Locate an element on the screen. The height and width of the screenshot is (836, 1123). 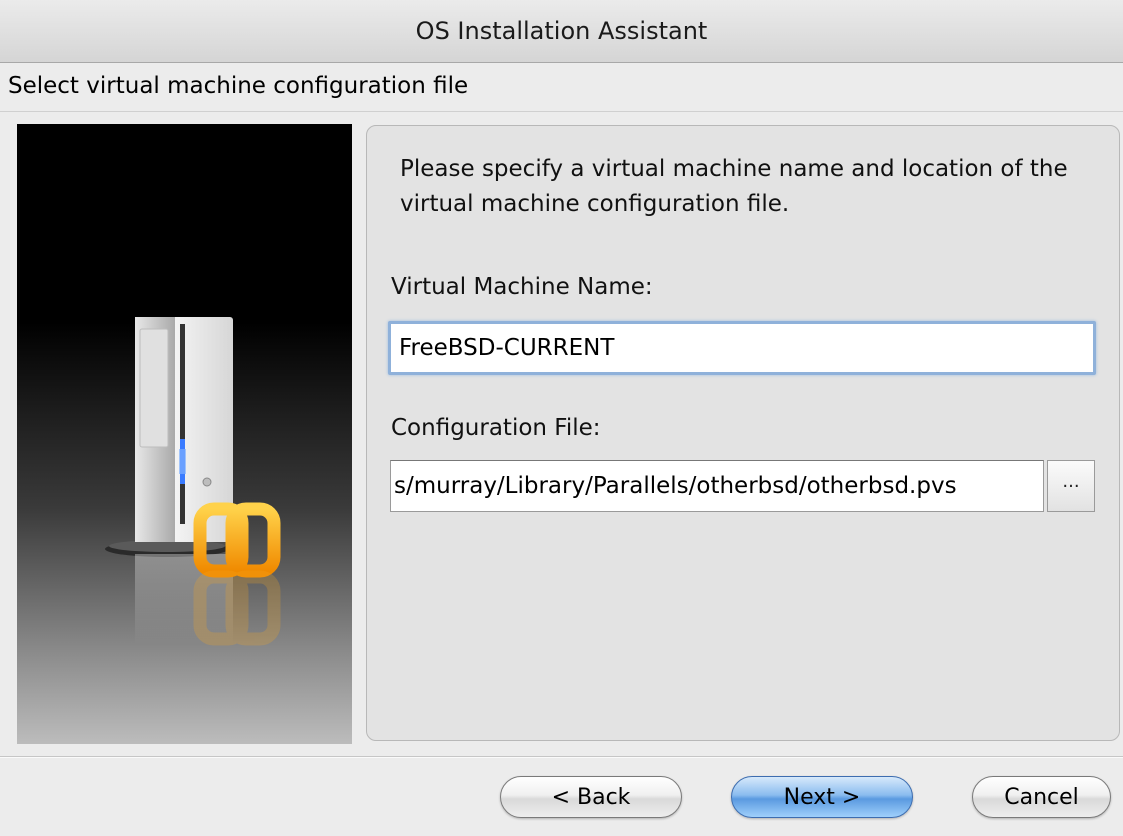
vm-name-input: FreeBSD-CURRENT is located at coordinates (742, 348).